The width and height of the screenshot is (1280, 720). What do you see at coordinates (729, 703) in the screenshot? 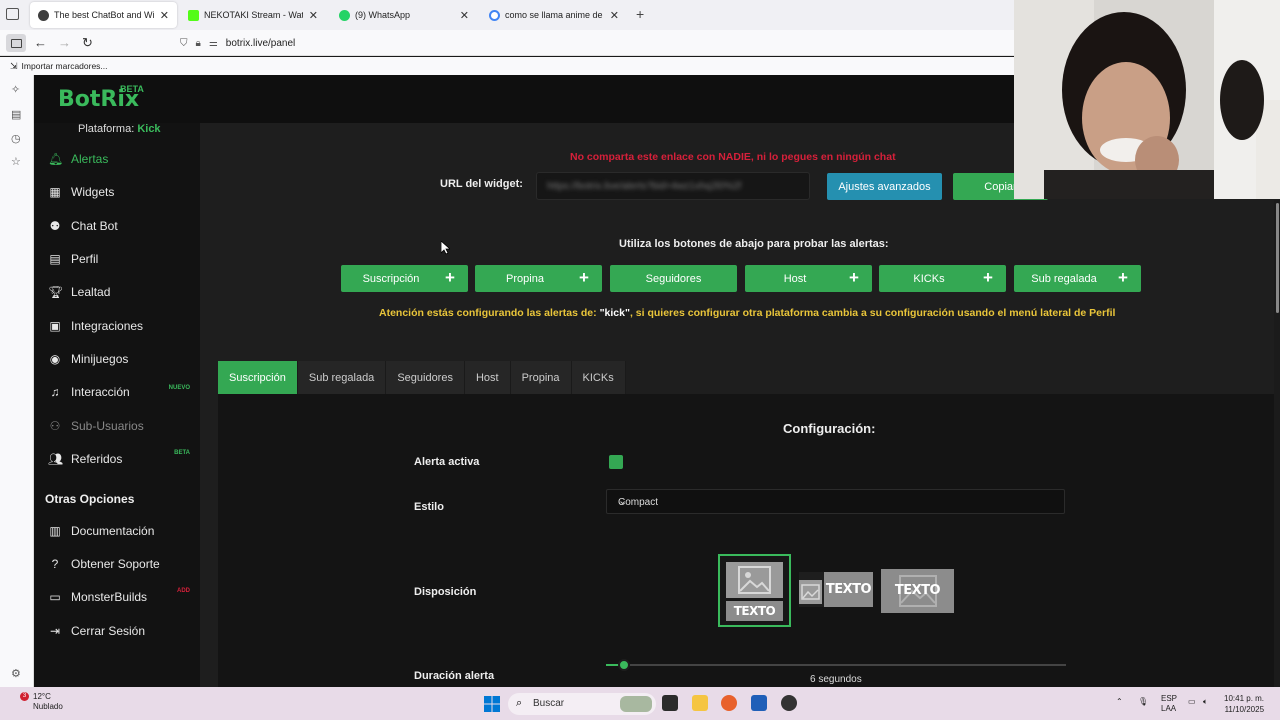
I see `firefox-icon` at bounding box center [729, 703].